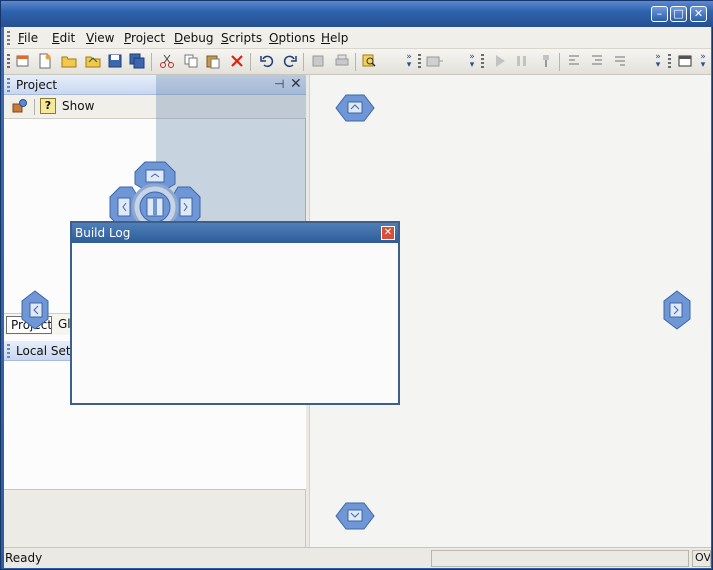 The width and height of the screenshot is (713, 570). What do you see at coordinates (342, 62) in the screenshot?
I see `print-icon` at bounding box center [342, 62].